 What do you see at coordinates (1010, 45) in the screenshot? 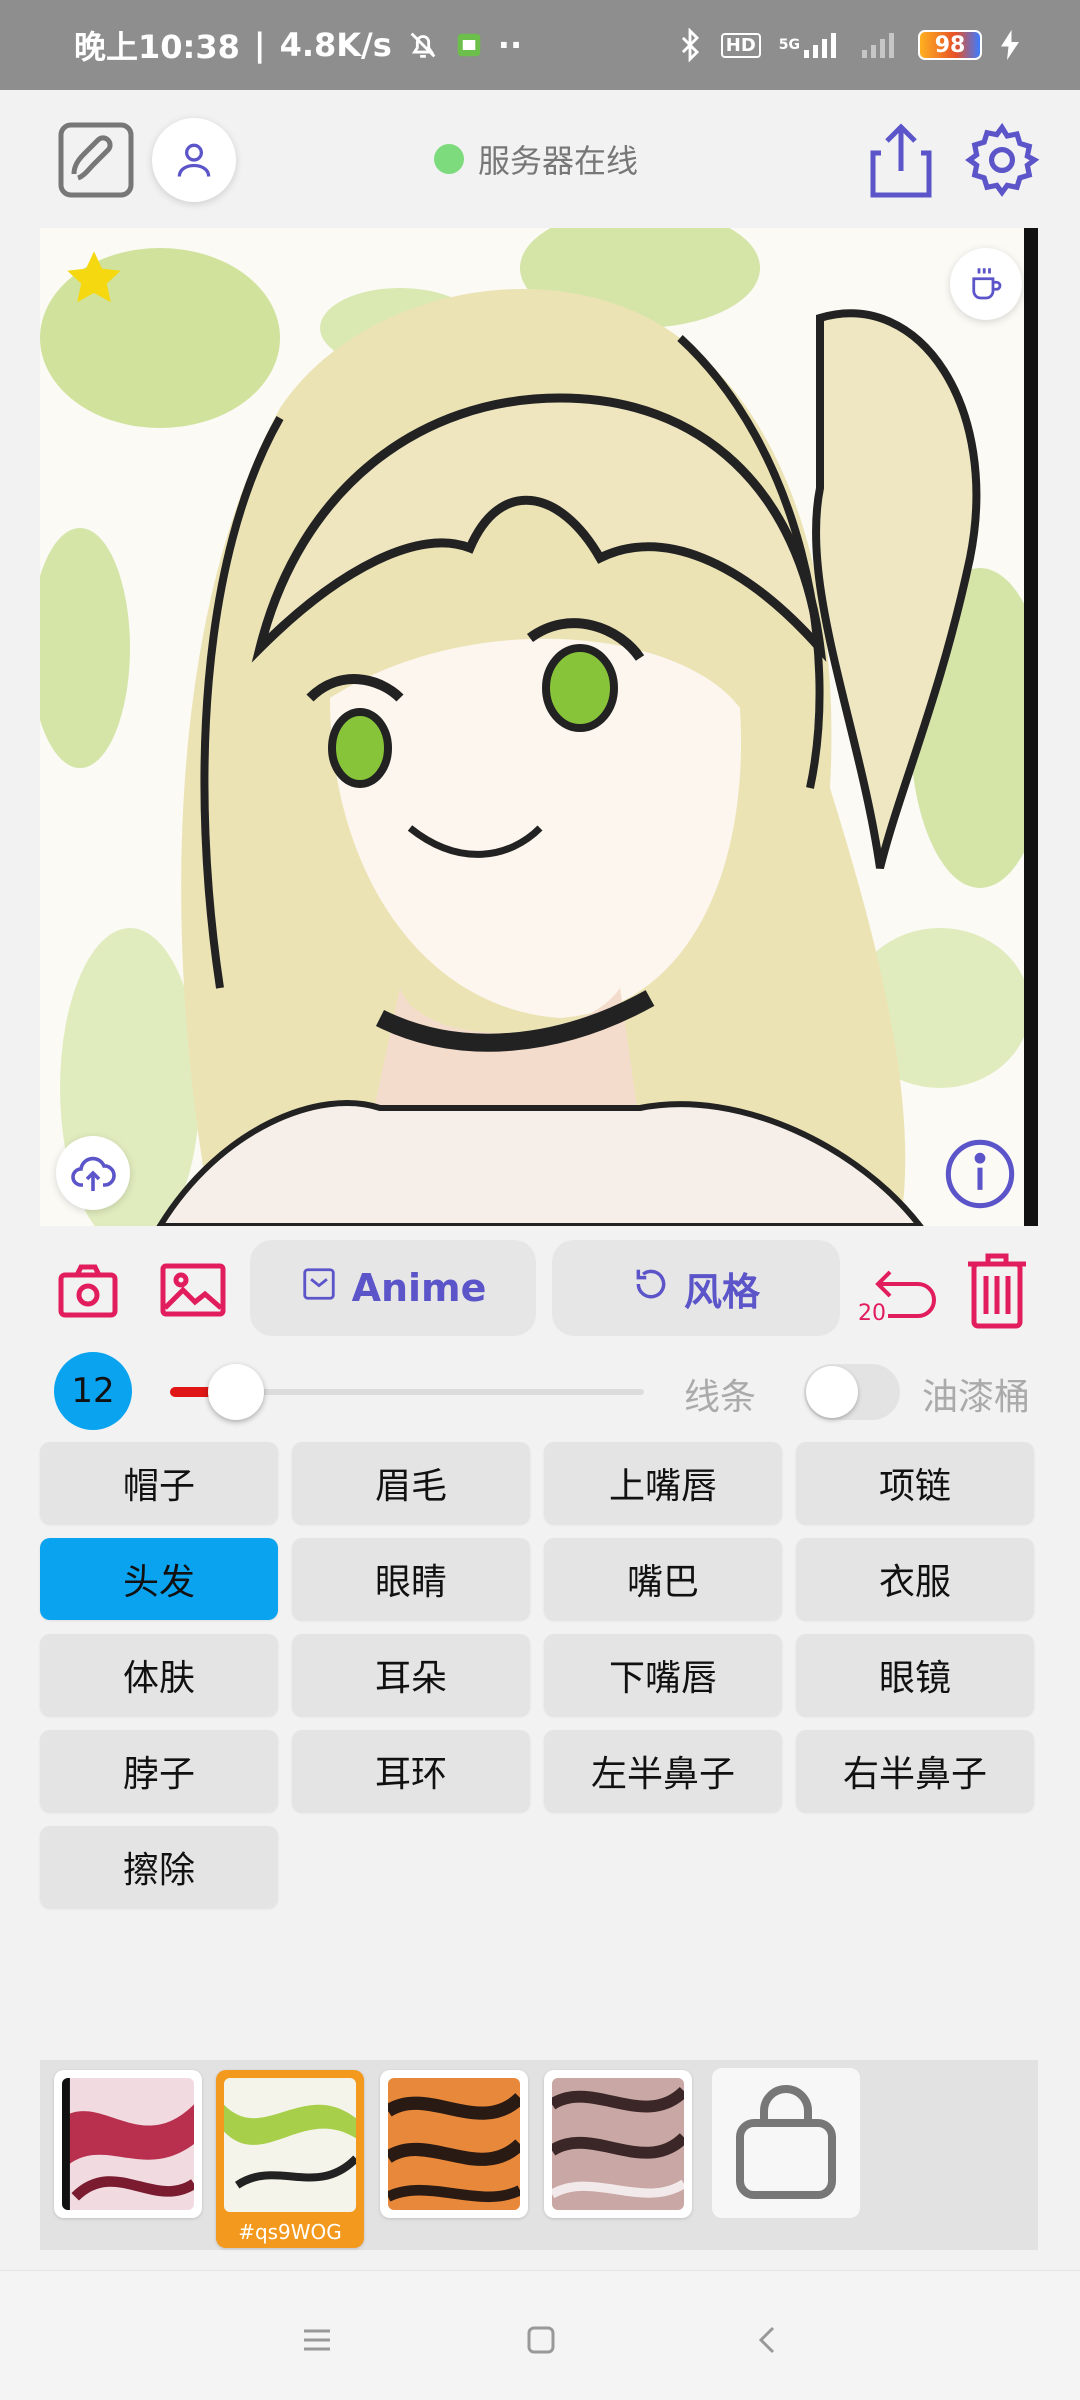
I see `charging-bolt-icon` at bounding box center [1010, 45].